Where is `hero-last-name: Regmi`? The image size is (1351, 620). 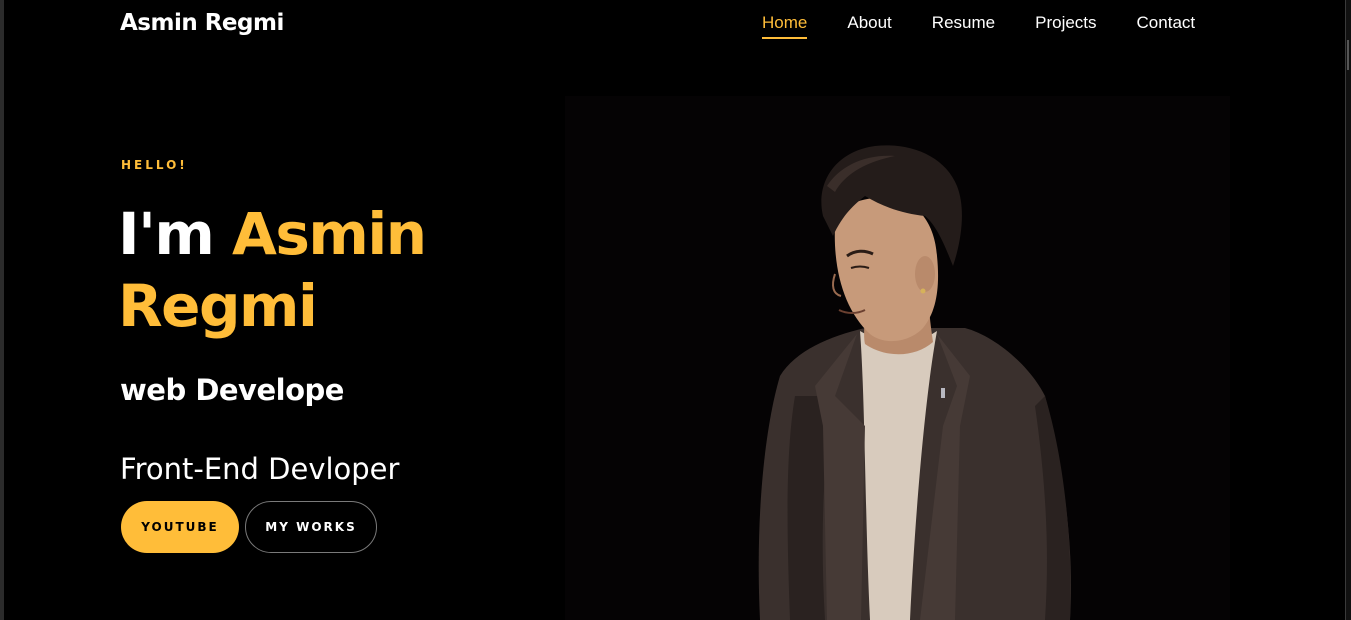 hero-last-name: Regmi is located at coordinates (218, 306).